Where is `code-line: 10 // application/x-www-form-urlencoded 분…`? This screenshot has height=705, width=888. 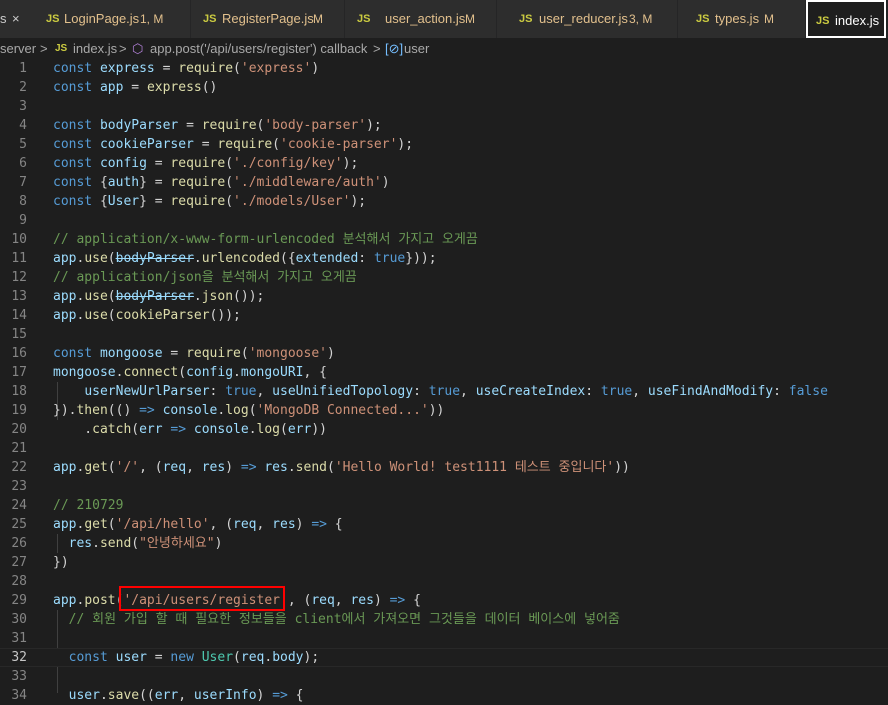
code-line: 10 // application/x-www-form-urlencoded 분… is located at coordinates (444, 239).